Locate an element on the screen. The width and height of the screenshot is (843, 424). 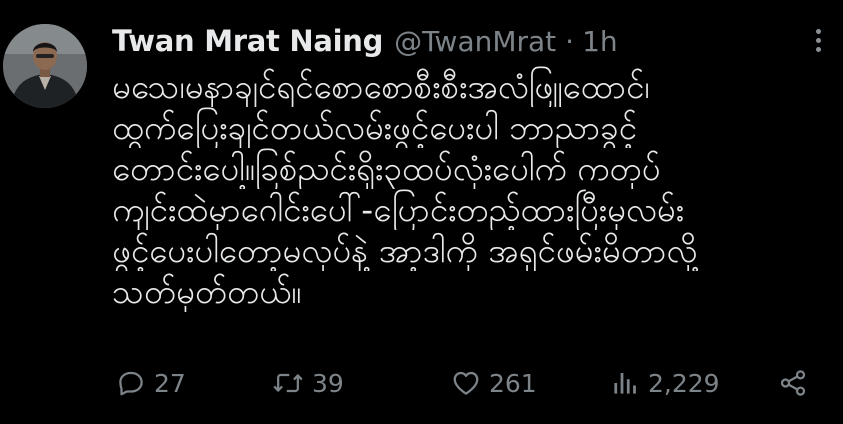
reply-count: 27 is located at coordinates (170, 383).